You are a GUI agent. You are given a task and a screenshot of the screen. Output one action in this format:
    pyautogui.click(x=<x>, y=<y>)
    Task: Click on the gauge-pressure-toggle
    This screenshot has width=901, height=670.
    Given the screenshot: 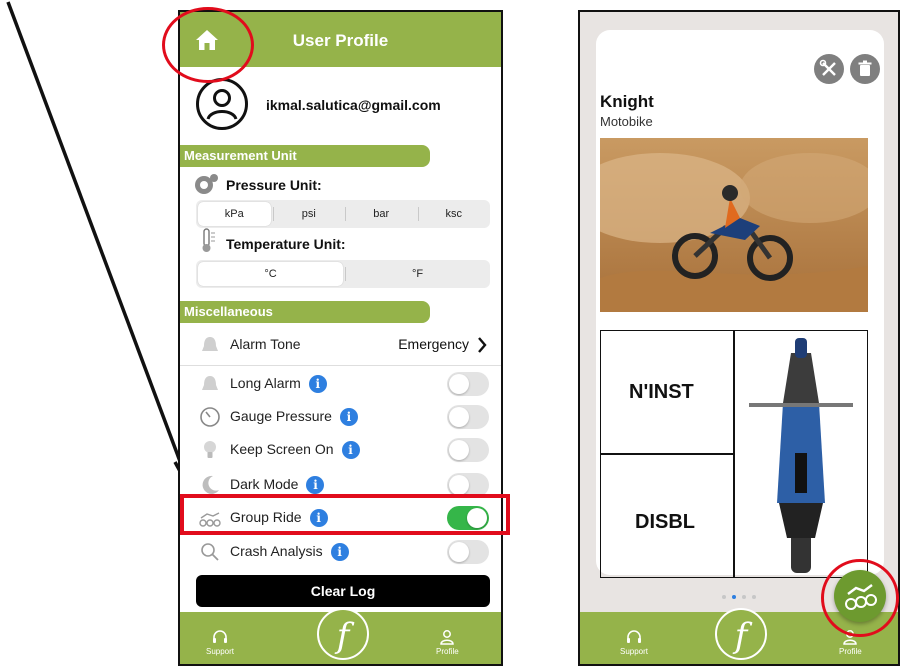 What is the action you would take?
    pyautogui.click(x=468, y=417)
    